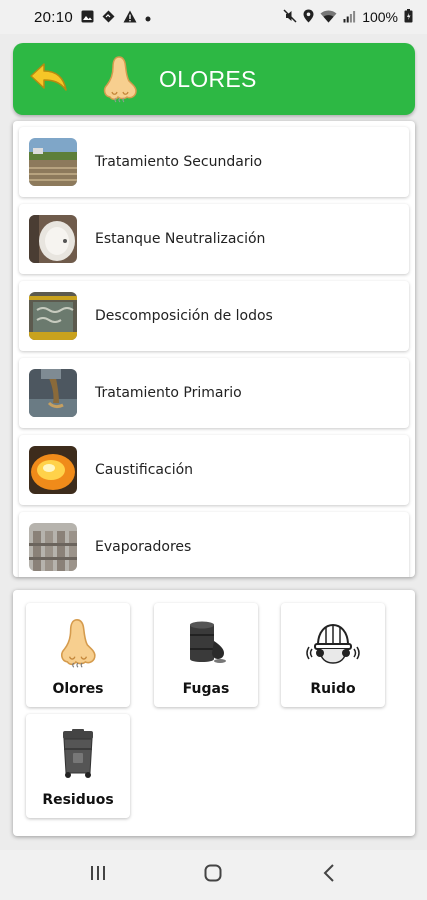  I want to click on mute-icon, so click(290, 17).